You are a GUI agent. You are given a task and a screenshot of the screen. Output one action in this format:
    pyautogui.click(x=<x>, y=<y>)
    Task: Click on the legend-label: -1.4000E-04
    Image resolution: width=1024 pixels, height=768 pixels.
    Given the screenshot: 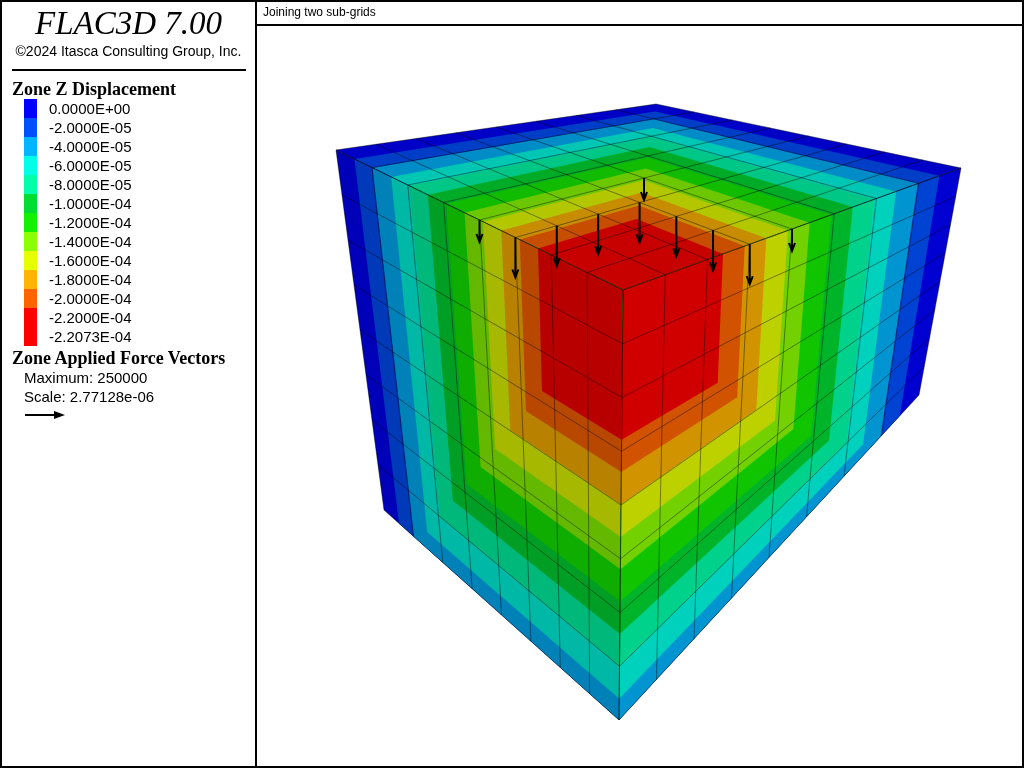 What is the action you would take?
    pyautogui.click(x=90, y=241)
    